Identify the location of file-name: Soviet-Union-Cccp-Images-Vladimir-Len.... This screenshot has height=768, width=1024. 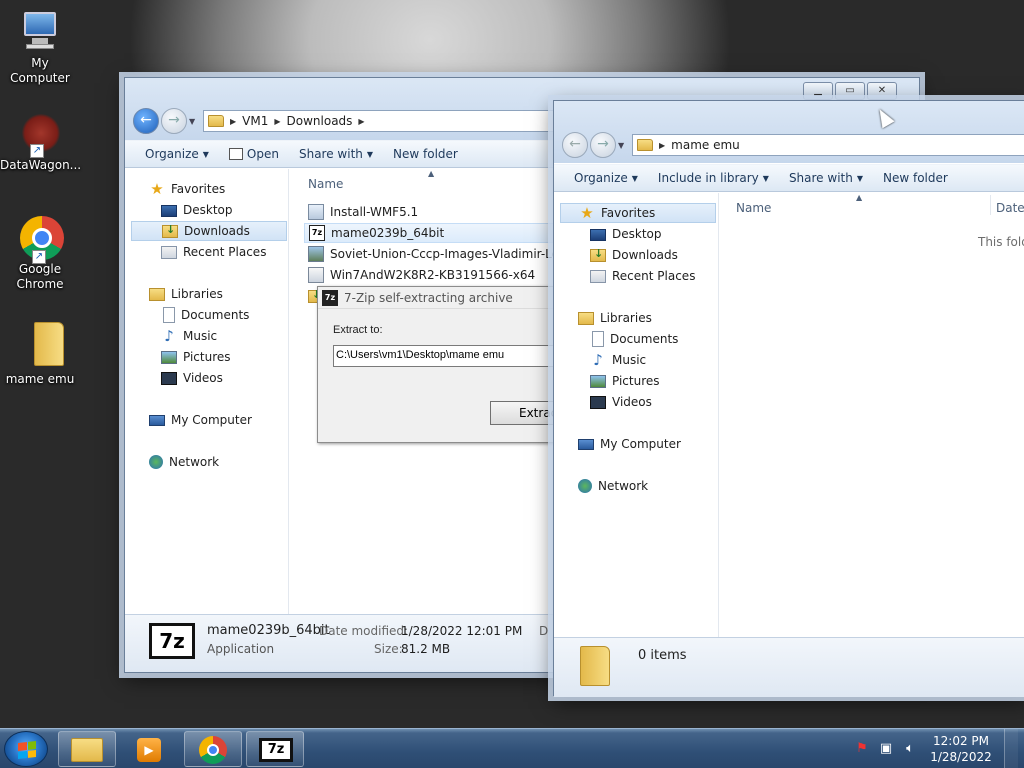
(442, 254).